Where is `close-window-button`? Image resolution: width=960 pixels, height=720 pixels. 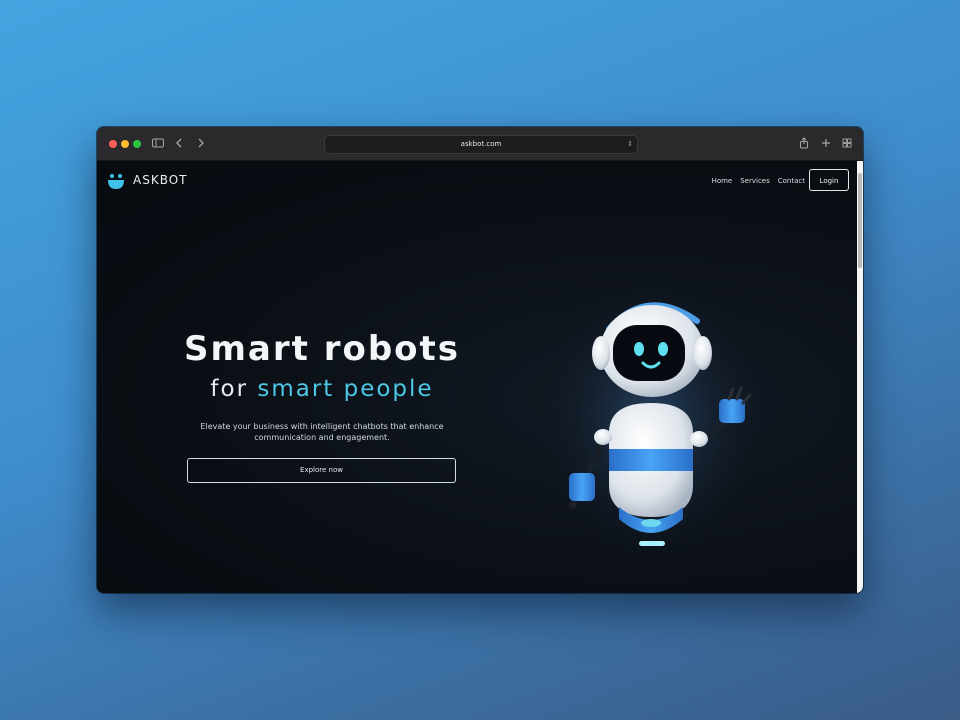
close-window-button is located at coordinates (113, 144).